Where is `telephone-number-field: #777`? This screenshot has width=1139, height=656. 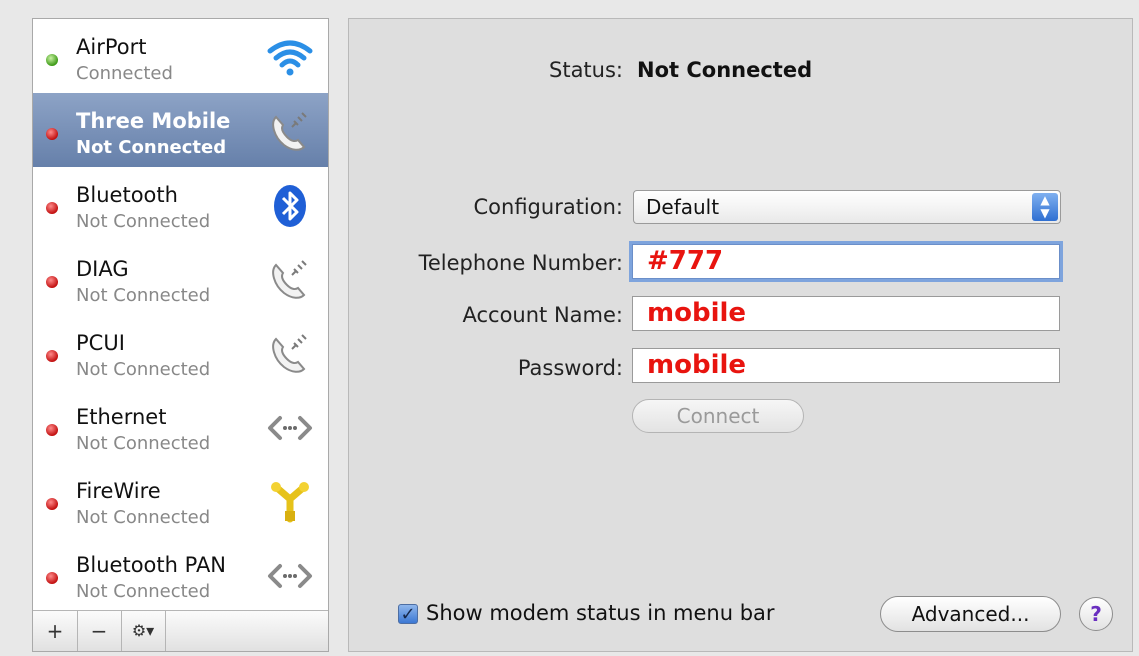
telephone-number-field: #777 is located at coordinates (846, 261).